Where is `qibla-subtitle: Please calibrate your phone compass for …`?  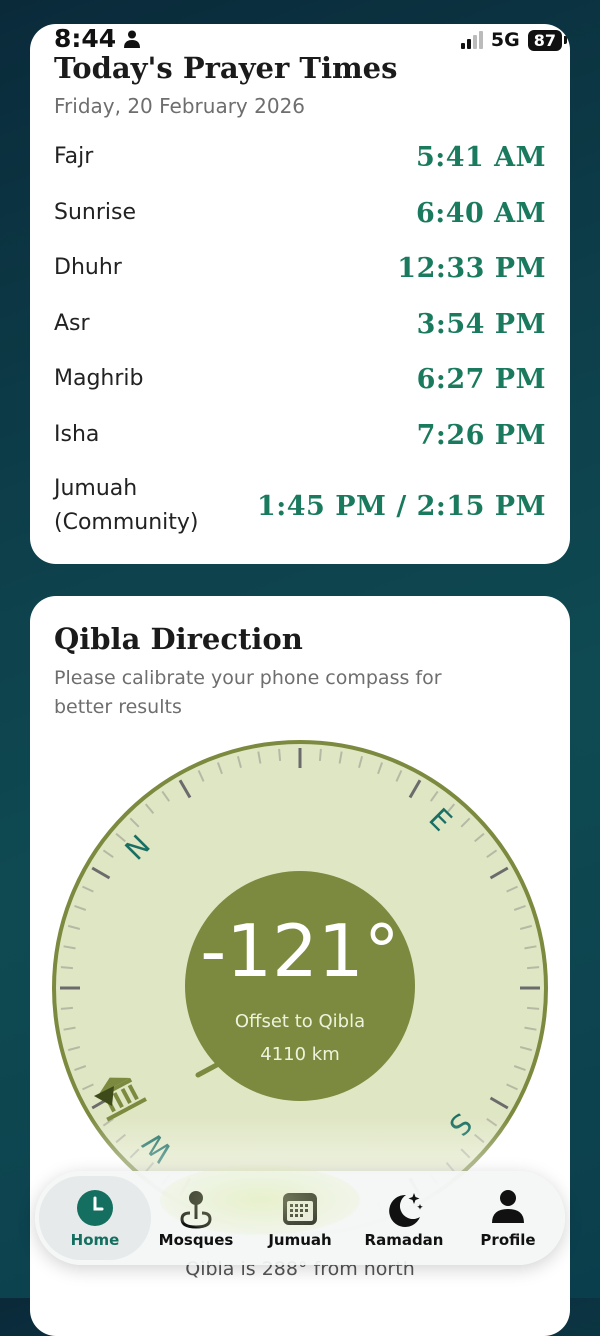
qibla-subtitle: Please calibrate your phone compass for … is located at coordinates (248, 692).